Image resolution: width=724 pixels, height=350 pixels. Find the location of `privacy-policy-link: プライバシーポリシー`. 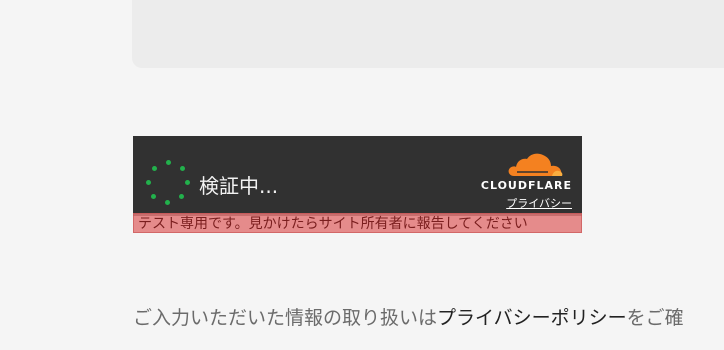

privacy-policy-link: プライバシーポリシー is located at coordinates (532, 318).